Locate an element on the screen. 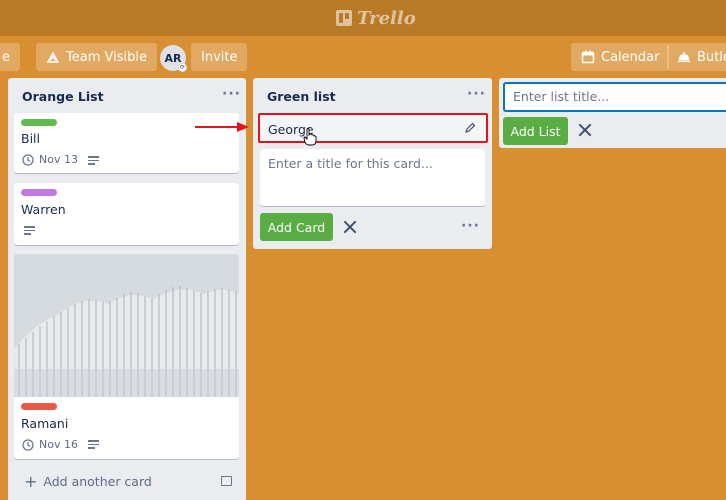 Image resolution: width=726 pixels, height=500 pixels. due-date-badge: Nov 13 is located at coordinates (50, 159).